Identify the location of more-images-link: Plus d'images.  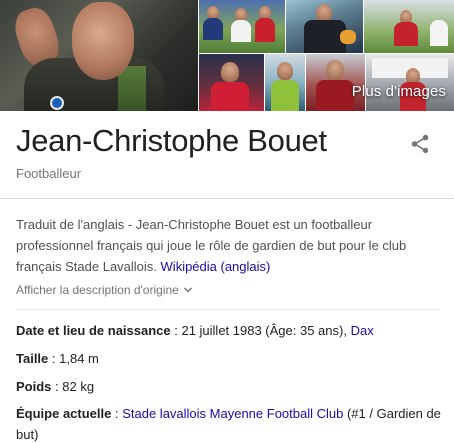
(399, 91).